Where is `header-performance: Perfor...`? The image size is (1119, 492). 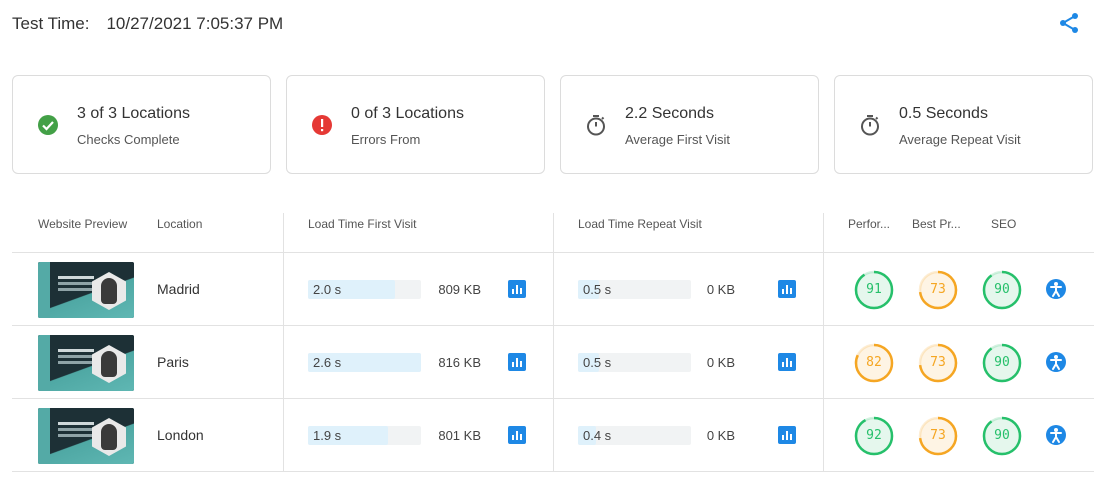
header-performance: Perfor... is located at coordinates (869, 233).